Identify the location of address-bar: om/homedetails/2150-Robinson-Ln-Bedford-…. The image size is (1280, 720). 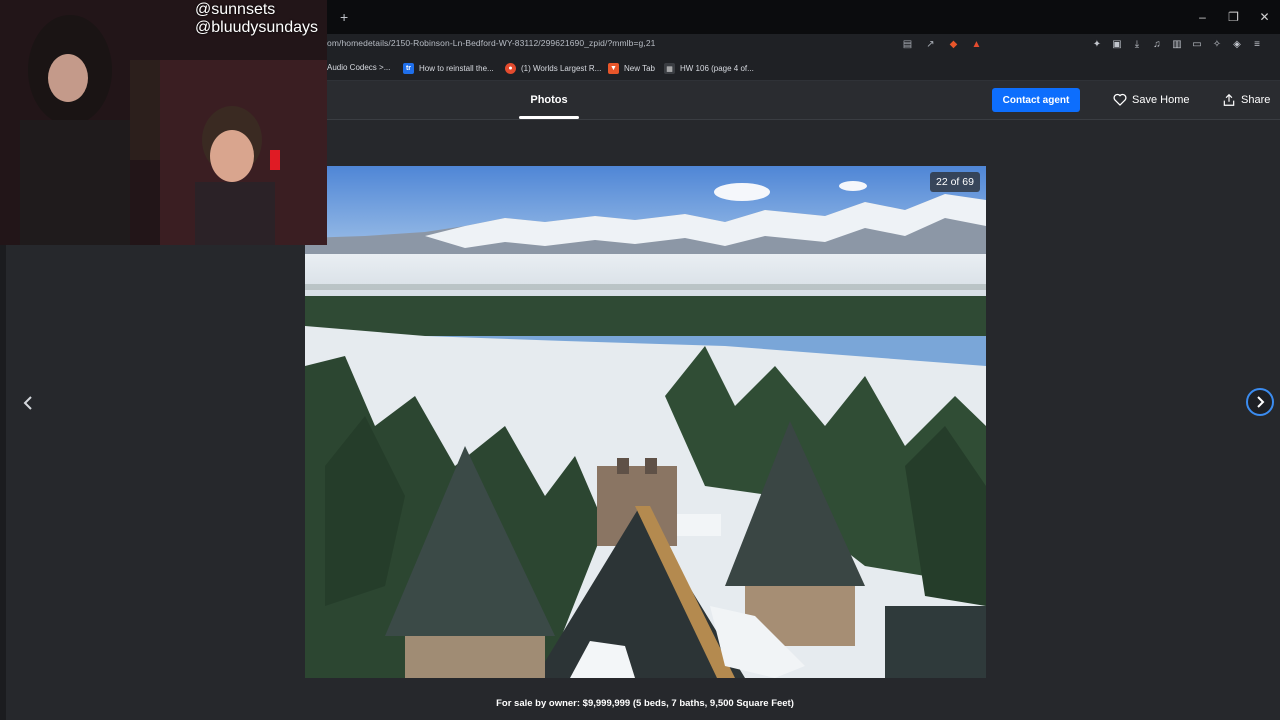
(491, 43).